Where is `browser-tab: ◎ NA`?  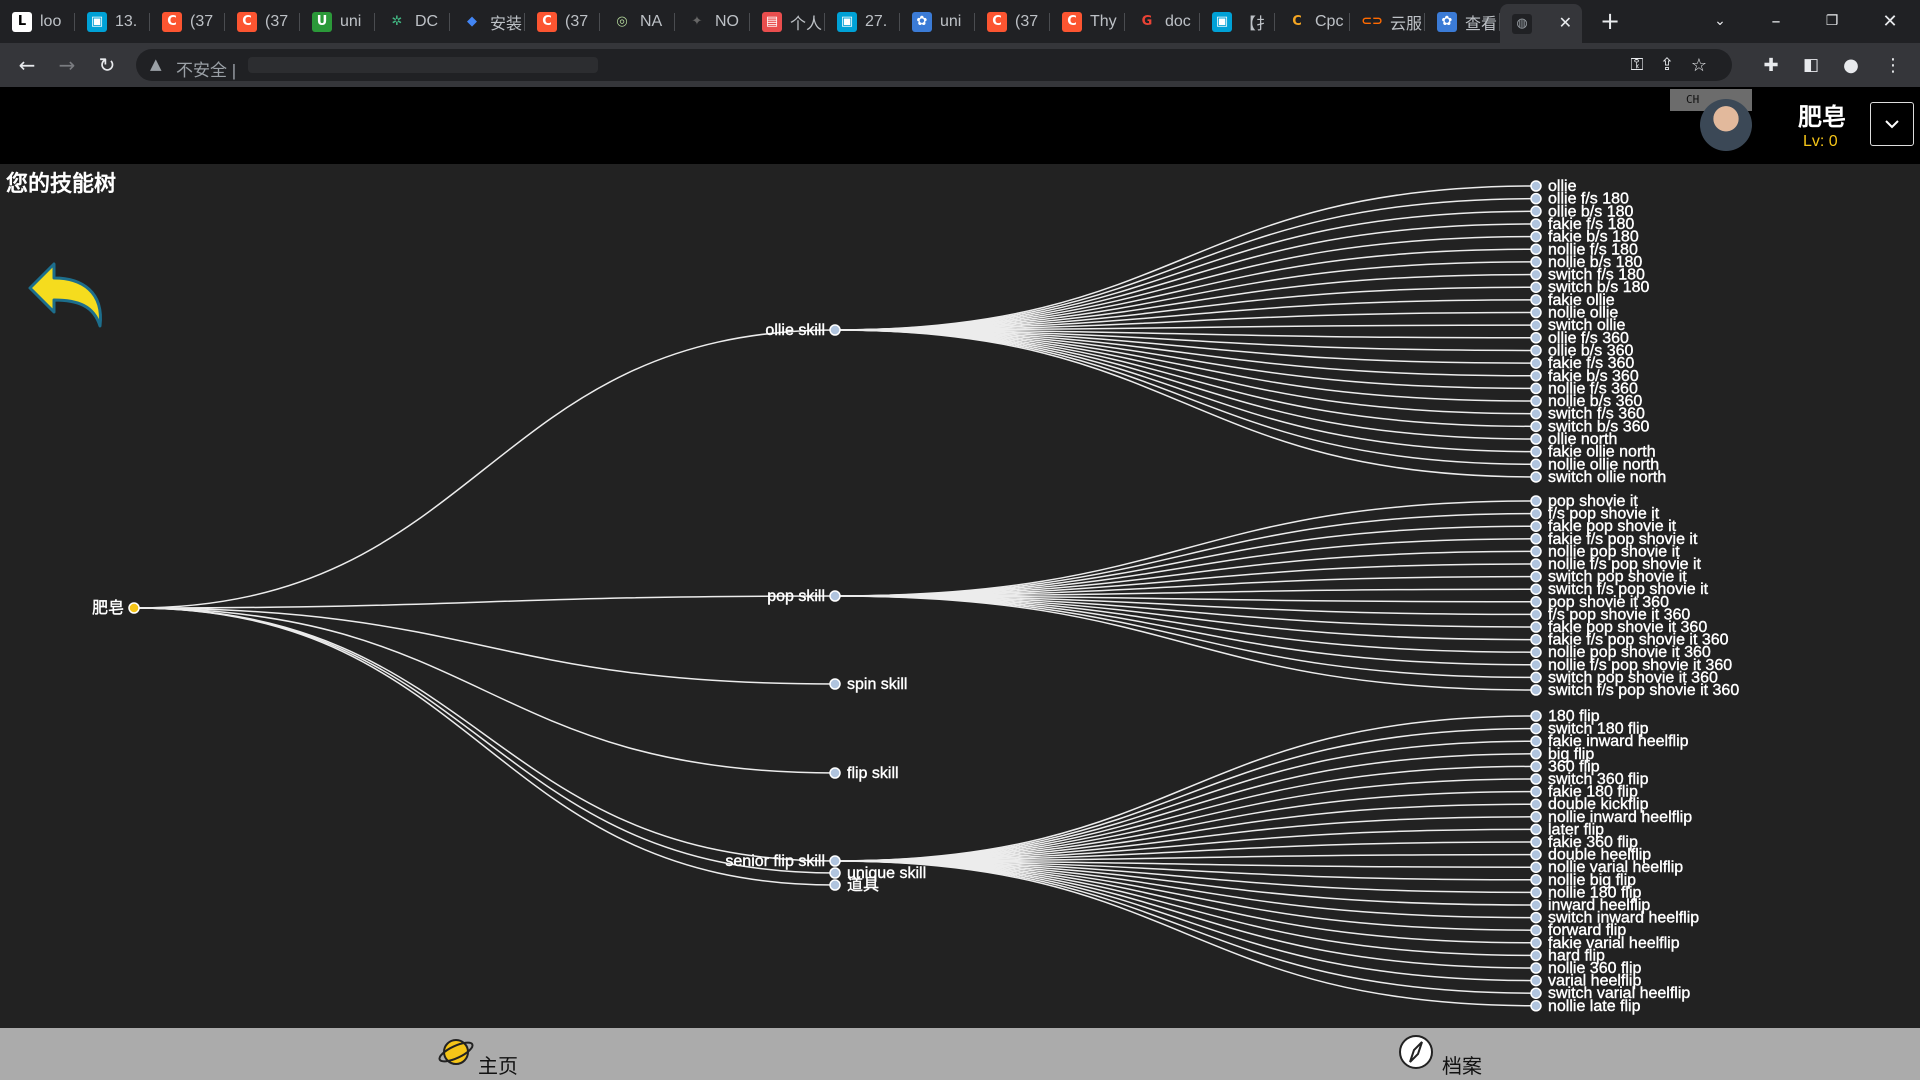
browser-tab: ◎ NA is located at coordinates (637, 21).